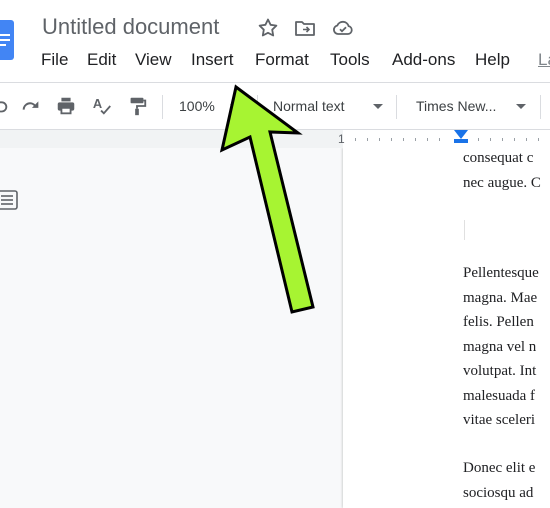 Image resolution: width=550 pixels, height=508 pixels. I want to click on docs-logo-icon, so click(7, 40).